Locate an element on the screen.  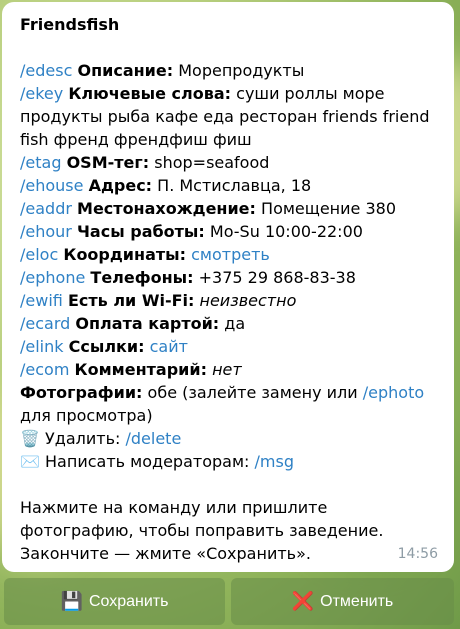
row-address: /ehouse Адрес: П. Мстиславца, 18 is located at coordinates (228, 185).